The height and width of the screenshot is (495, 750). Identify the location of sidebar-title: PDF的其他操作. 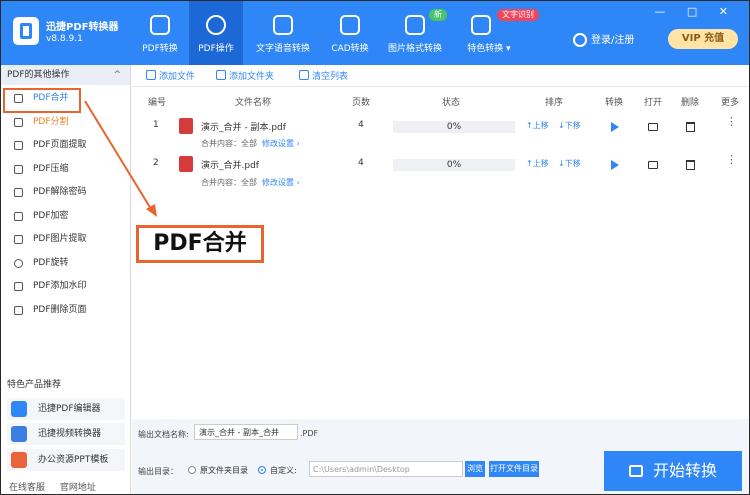
(38, 75).